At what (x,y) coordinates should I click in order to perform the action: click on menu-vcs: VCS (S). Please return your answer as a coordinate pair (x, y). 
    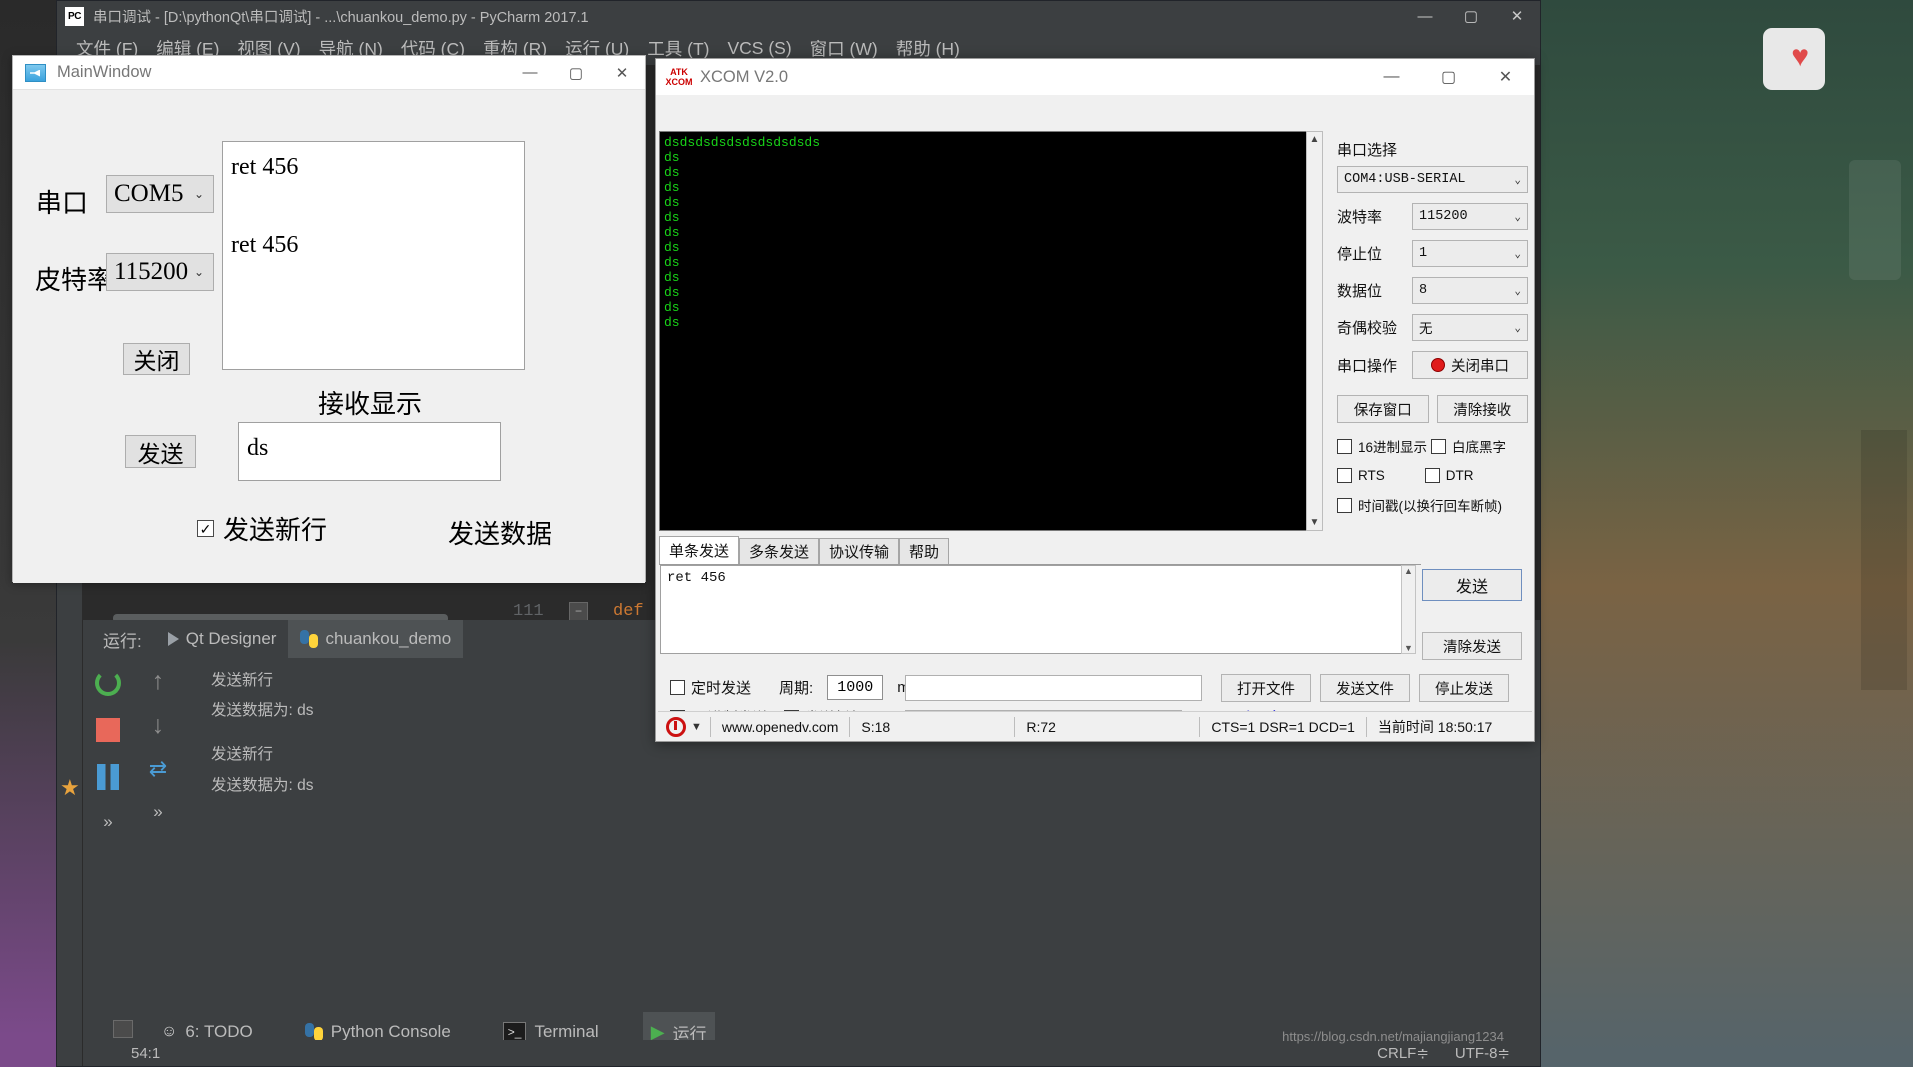
    Looking at the image, I should click on (759, 48).